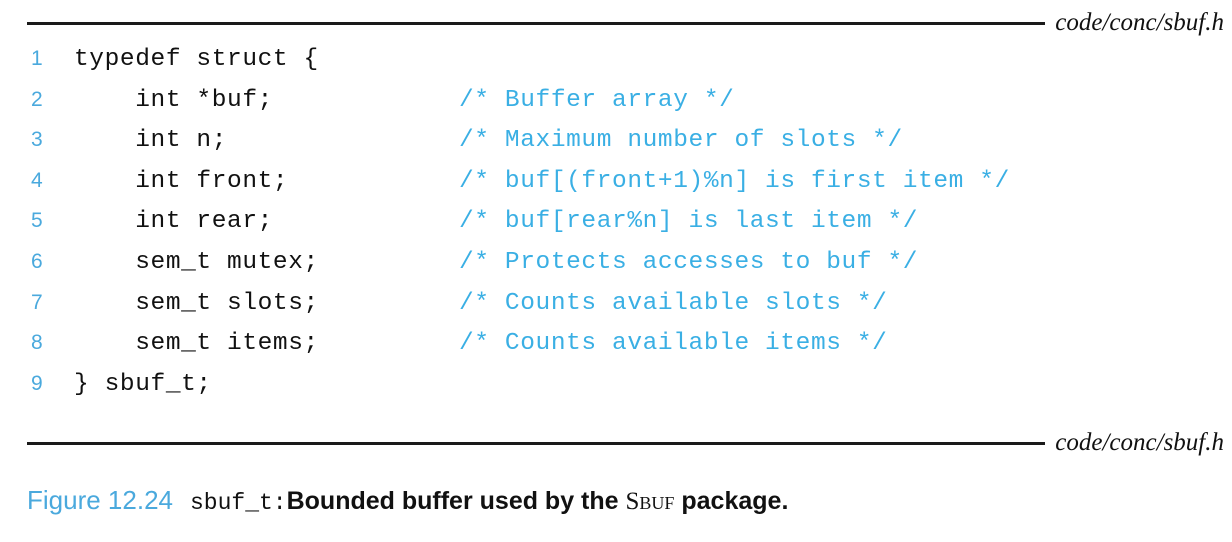 The height and width of the screenshot is (542, 1232). What do you see at coordinates (37, 343) in the screenshot?
I see `line-number: 8` at bounding box center [37, 343].